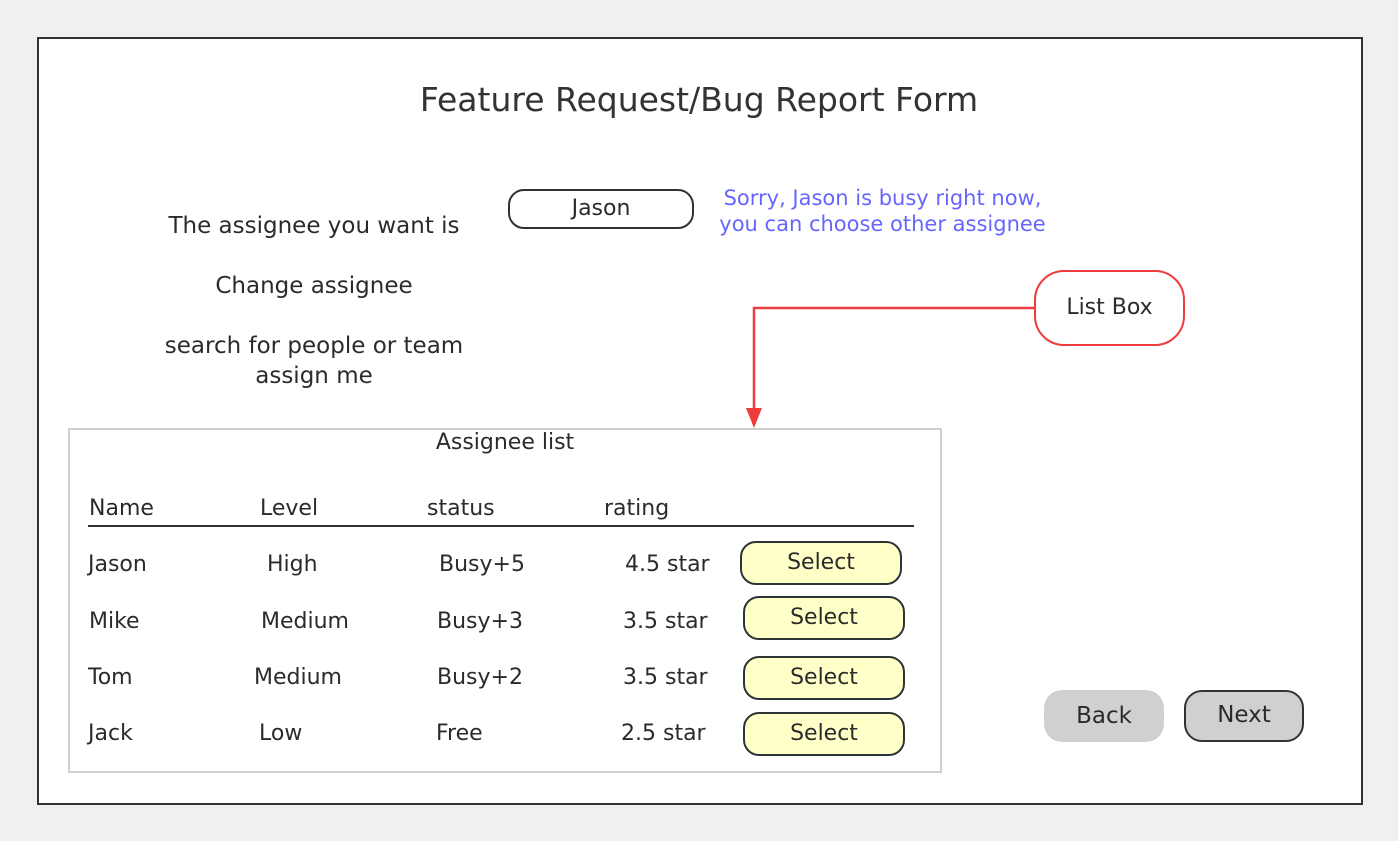 The width and height of the screenshot is (1398, 841). What do you see at coordinates (121, 508) in the screenshot?
I see `column-header-name: Name` at bounding box center [121, 508].